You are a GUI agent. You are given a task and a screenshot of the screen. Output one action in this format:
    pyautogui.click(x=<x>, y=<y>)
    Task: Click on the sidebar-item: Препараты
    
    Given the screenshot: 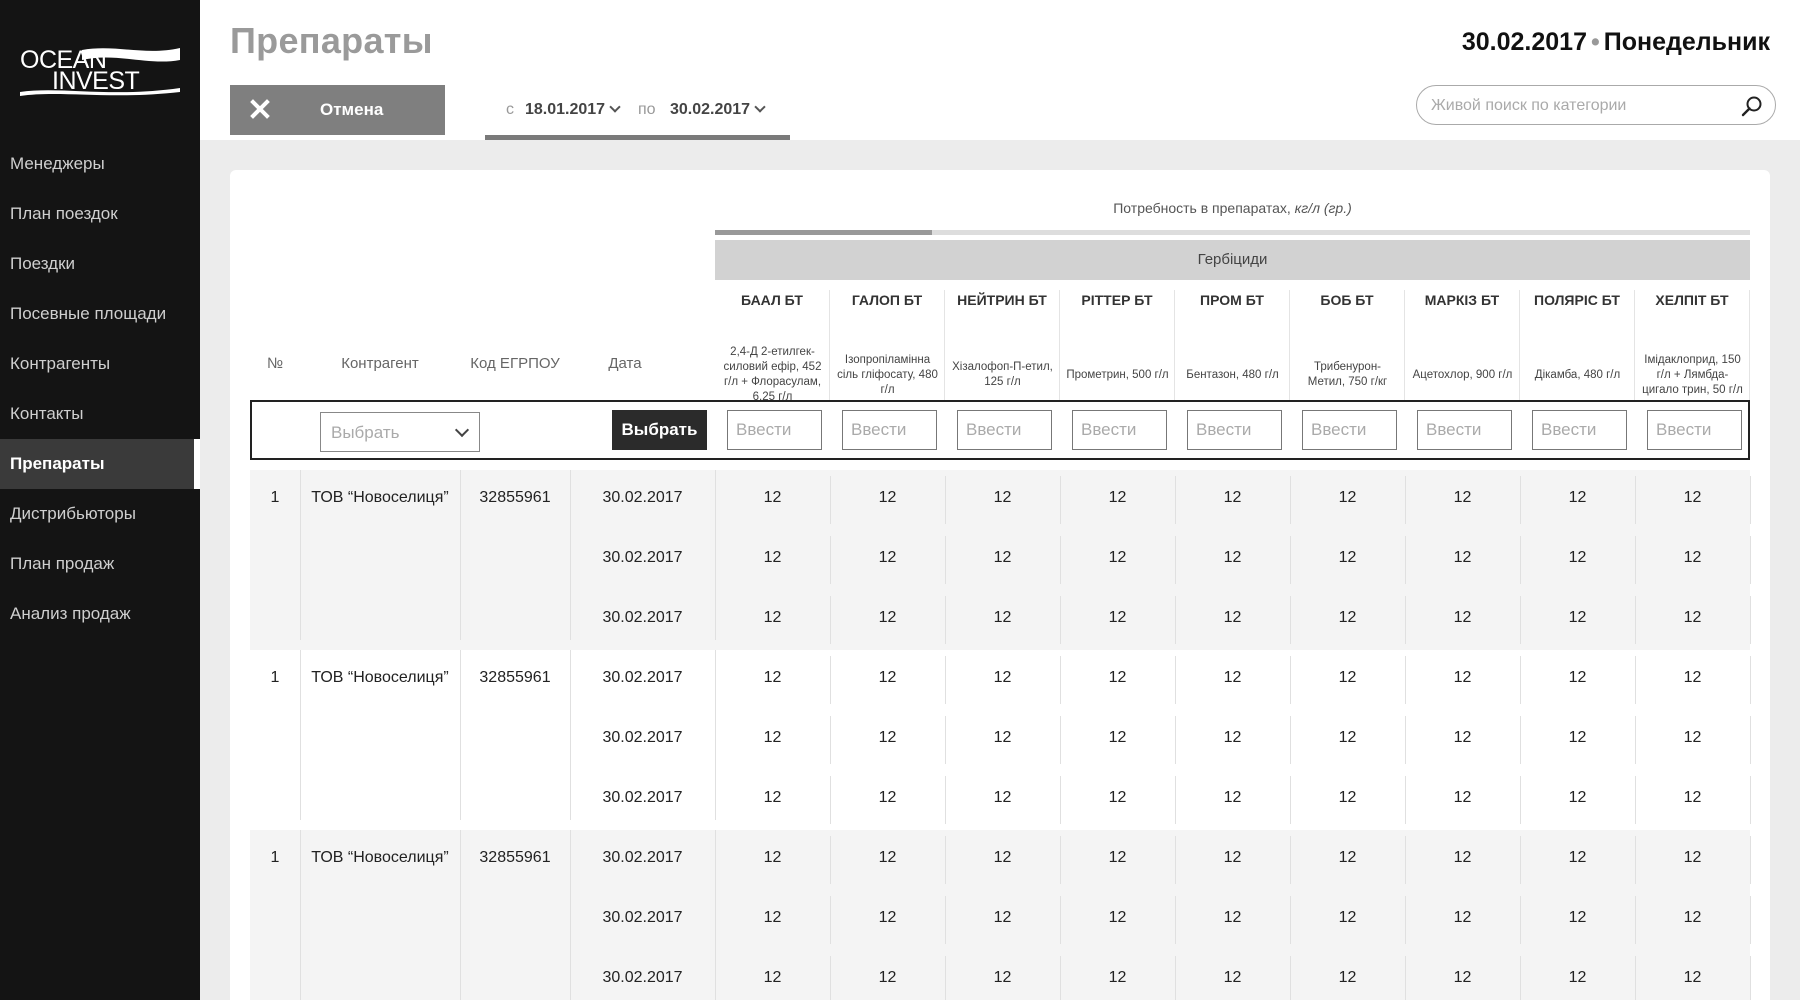 What is the action you would take?
    pyautogui.click(x=100, y=464)
    